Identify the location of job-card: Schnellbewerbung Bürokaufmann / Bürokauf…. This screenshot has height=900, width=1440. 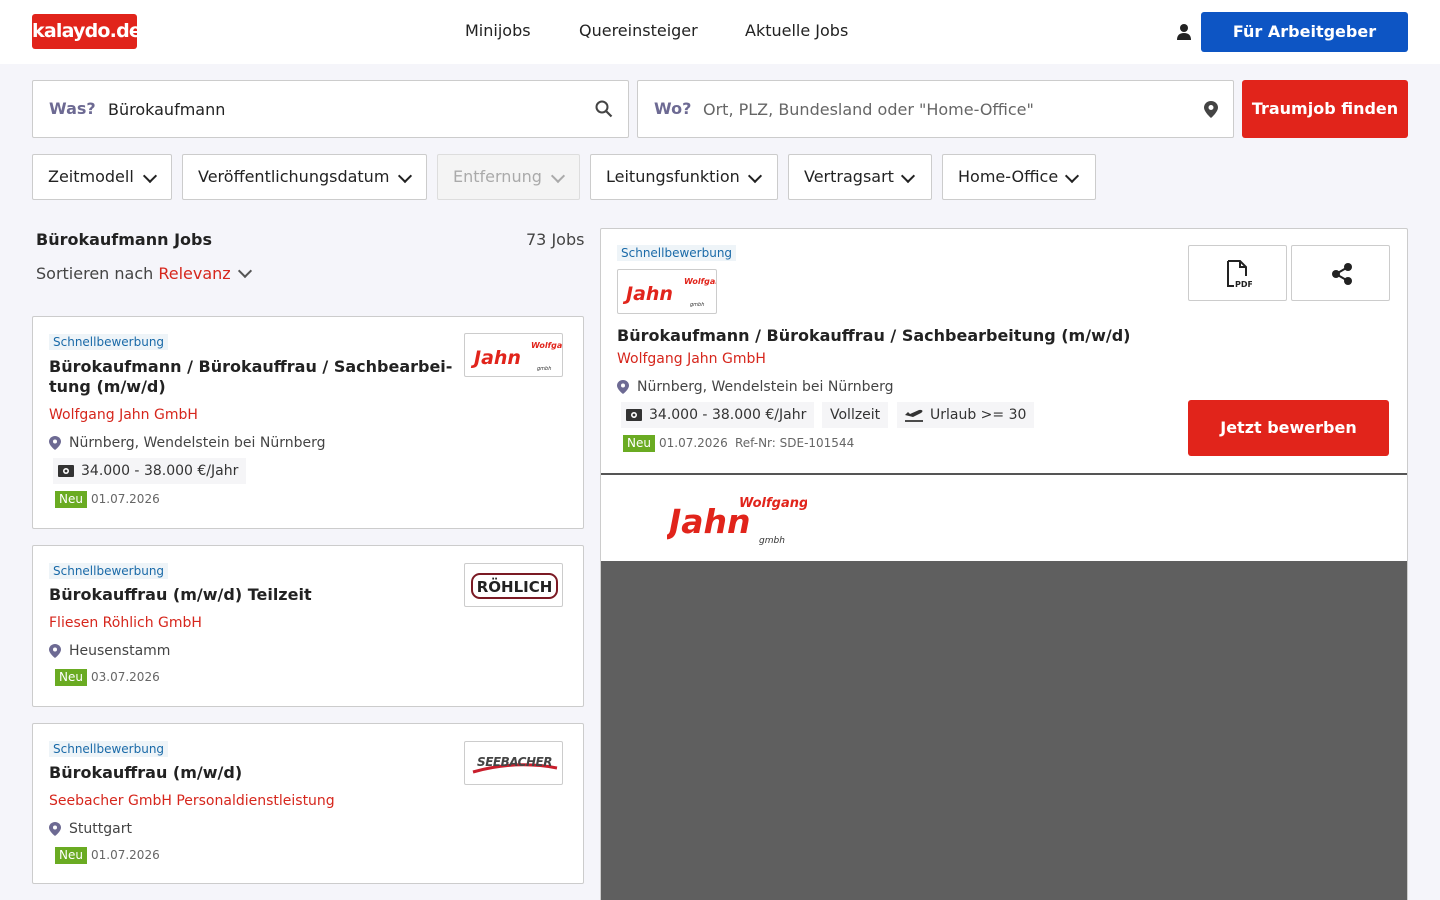
(308, 422).